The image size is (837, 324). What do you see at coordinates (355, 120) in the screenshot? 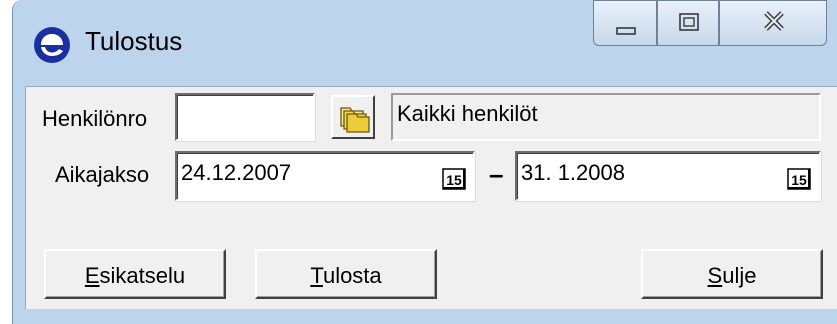
I see `folder-icon` at bounding box center [355, 120].